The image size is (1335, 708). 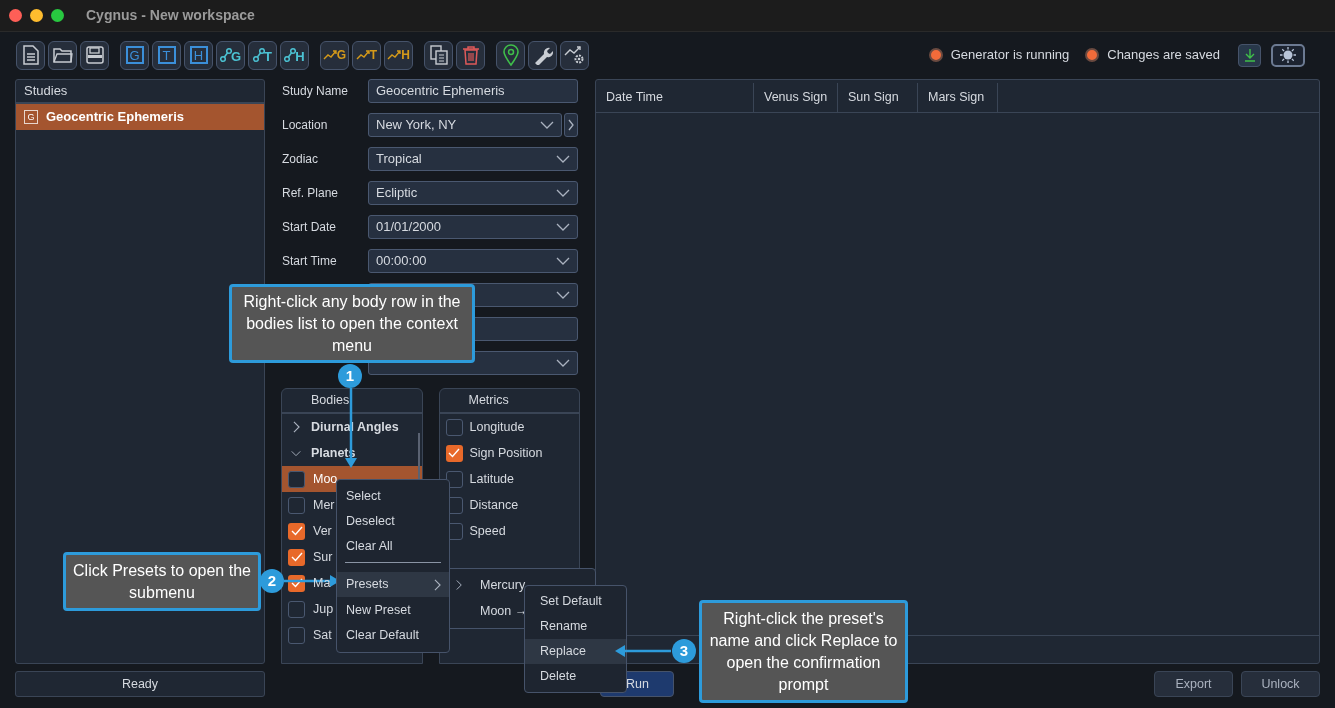 I want to click on field-label: Zodiac, so click(x=300, y=159).